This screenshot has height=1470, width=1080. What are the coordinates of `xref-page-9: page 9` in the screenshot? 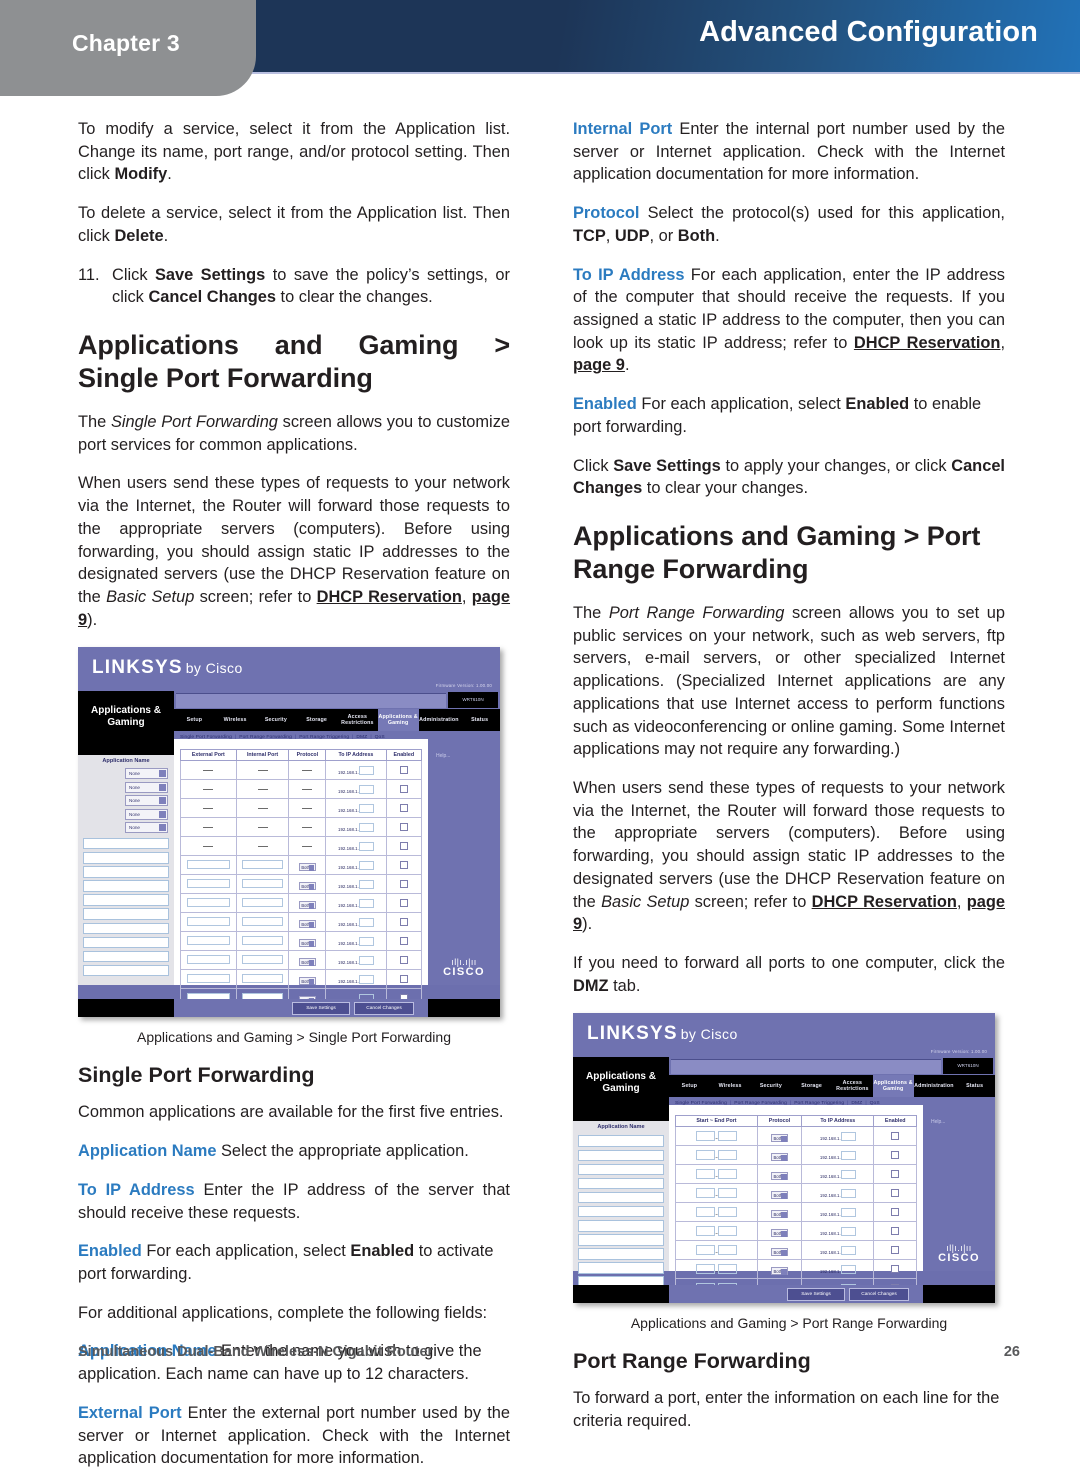 It's located at (599, 365).